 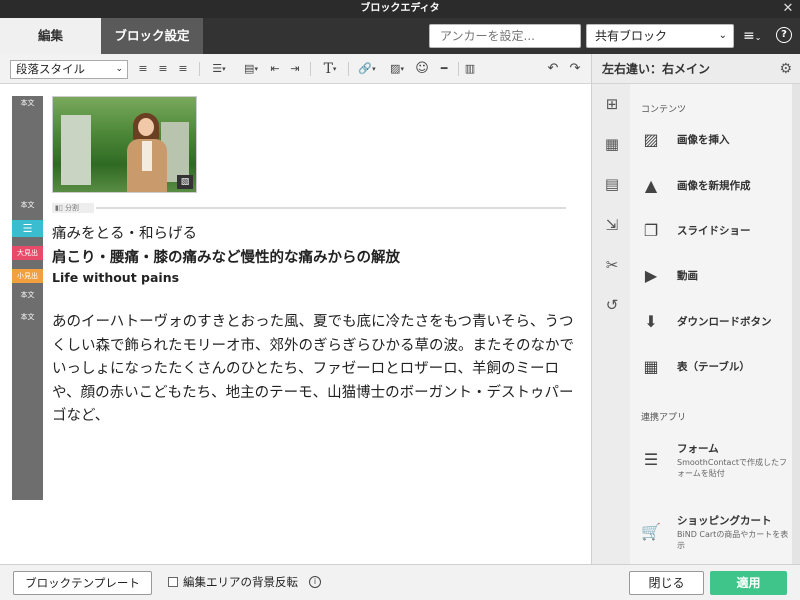 What do you see at coordinates (240, 582) in the screenshot?
I see `invert-background-label: 編集エリアの背景反転` at bounding box center [240, 582].